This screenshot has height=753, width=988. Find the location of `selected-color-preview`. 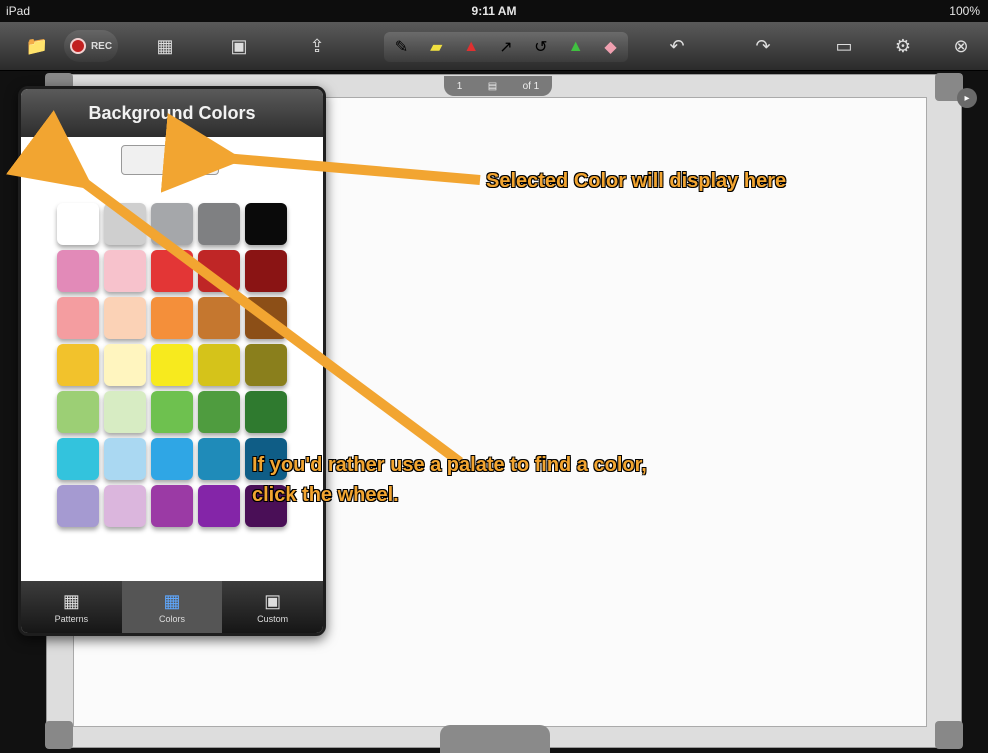

selected-color-preview is located at coordinates (170, 160).